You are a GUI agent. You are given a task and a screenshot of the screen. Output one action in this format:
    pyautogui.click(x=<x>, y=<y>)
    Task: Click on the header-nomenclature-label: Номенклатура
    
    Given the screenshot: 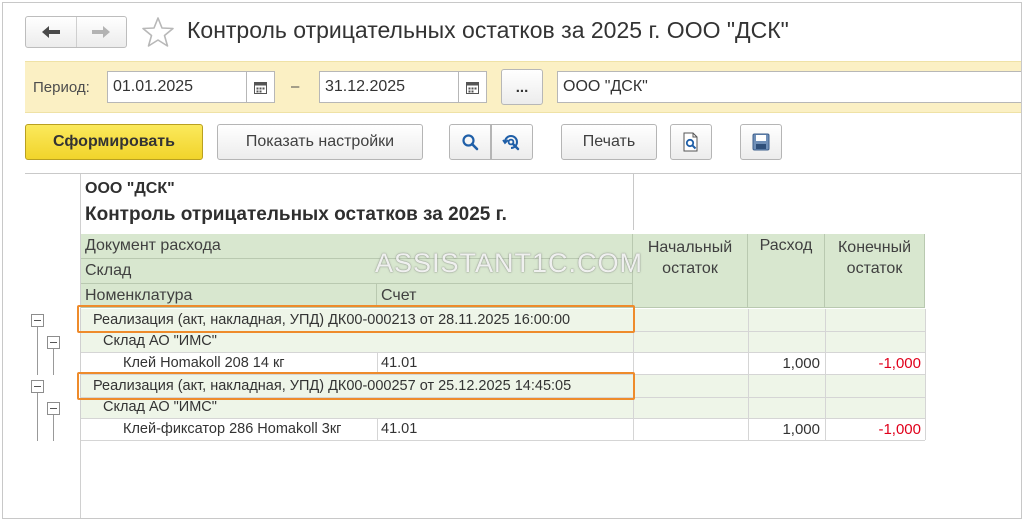 What is the action you would take?
    pyautogui.click(x=139, y=295)
    